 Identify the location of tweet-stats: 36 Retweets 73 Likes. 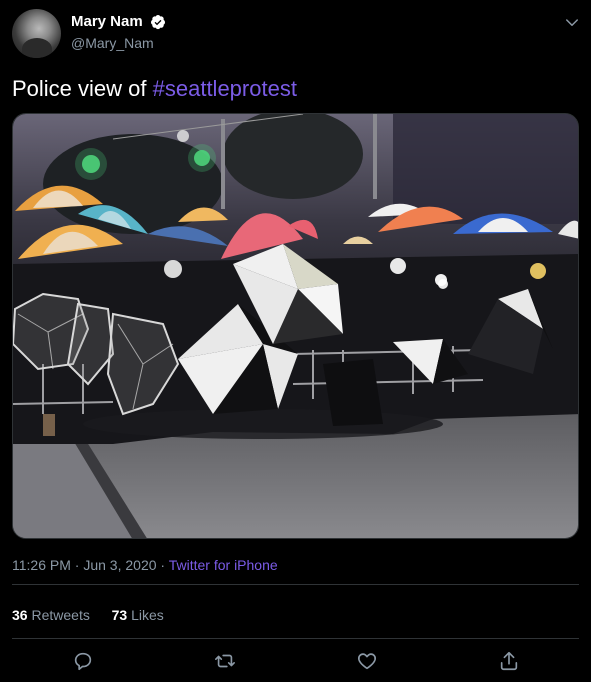
(88, 615).